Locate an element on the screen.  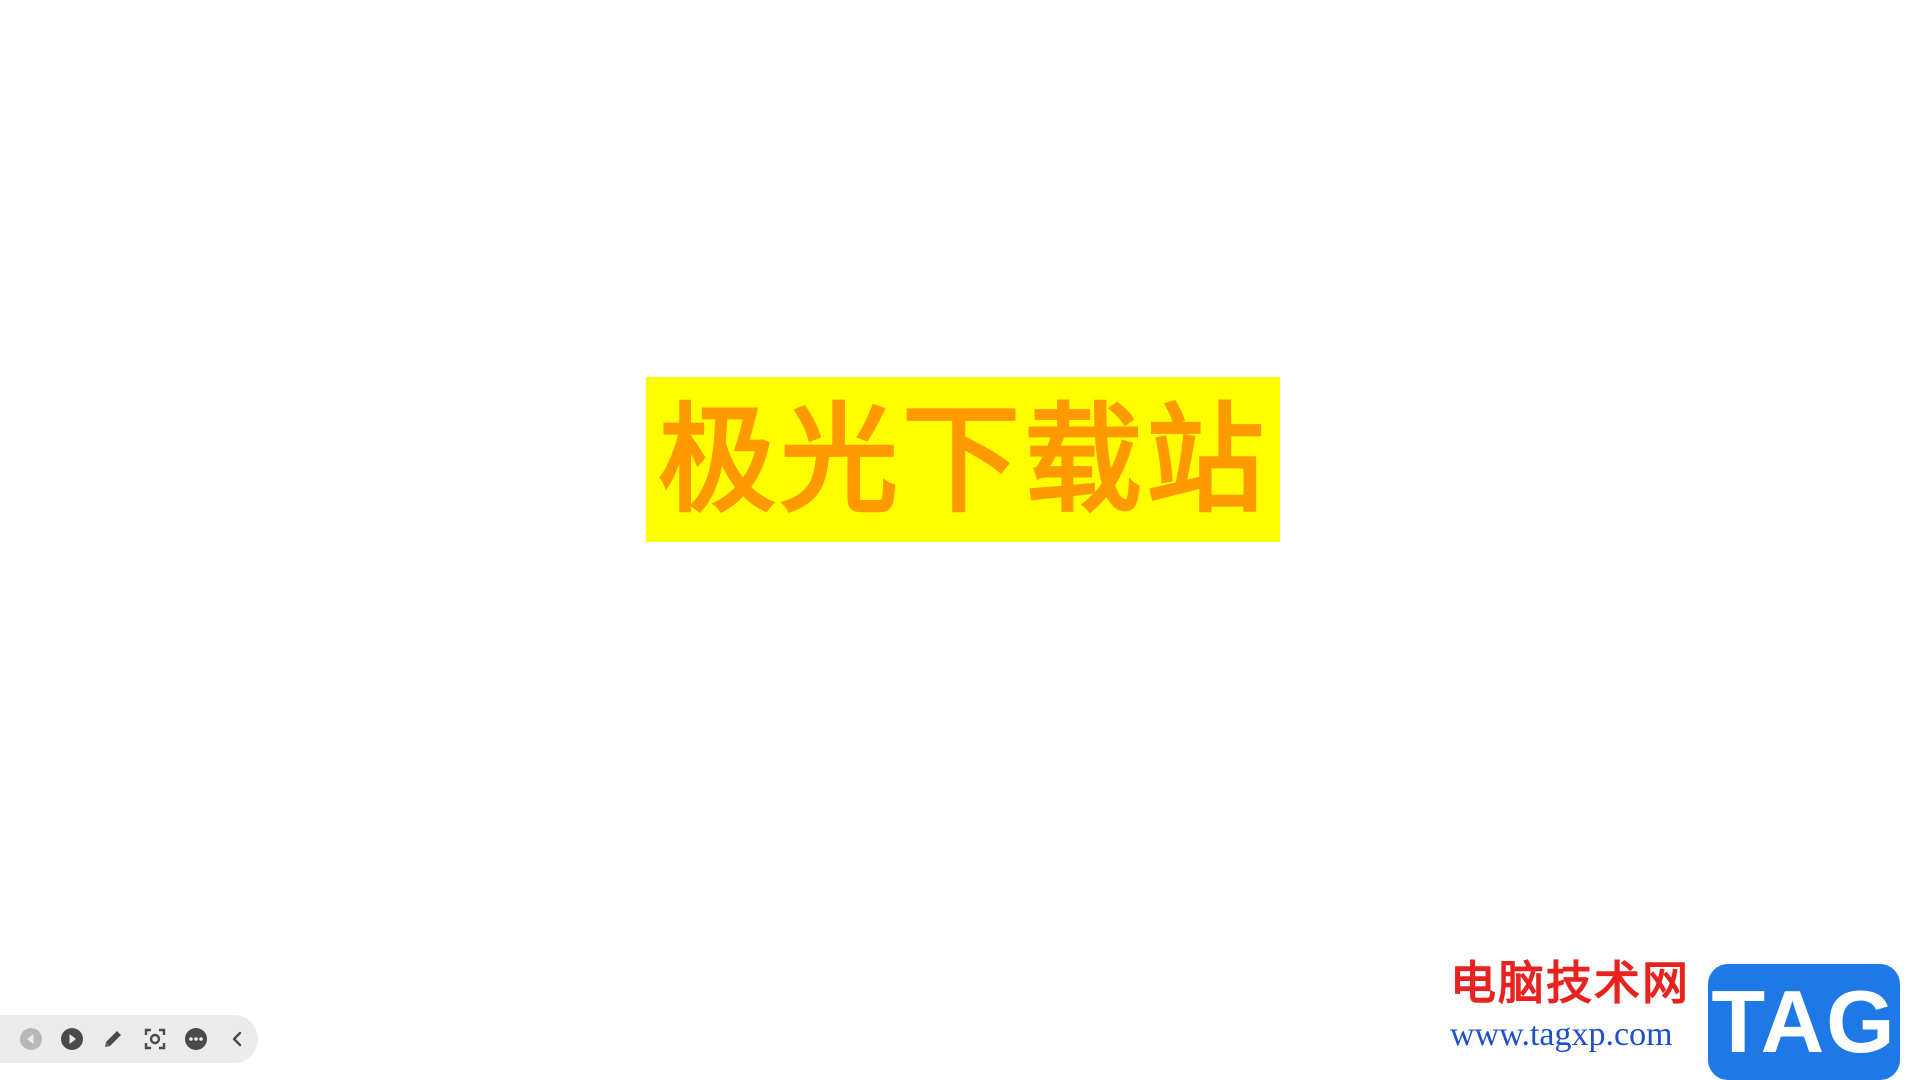
collapse-chevron-icon is located at coordinates (237, 1039).